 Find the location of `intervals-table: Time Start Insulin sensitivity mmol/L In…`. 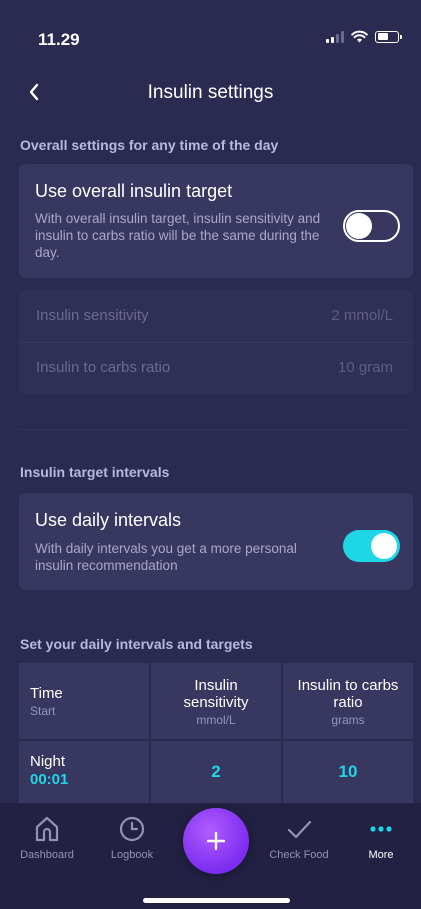

intervals-table: Time Start Insulin sensitivity mmol/L In… is located at coordinates (216, 733).